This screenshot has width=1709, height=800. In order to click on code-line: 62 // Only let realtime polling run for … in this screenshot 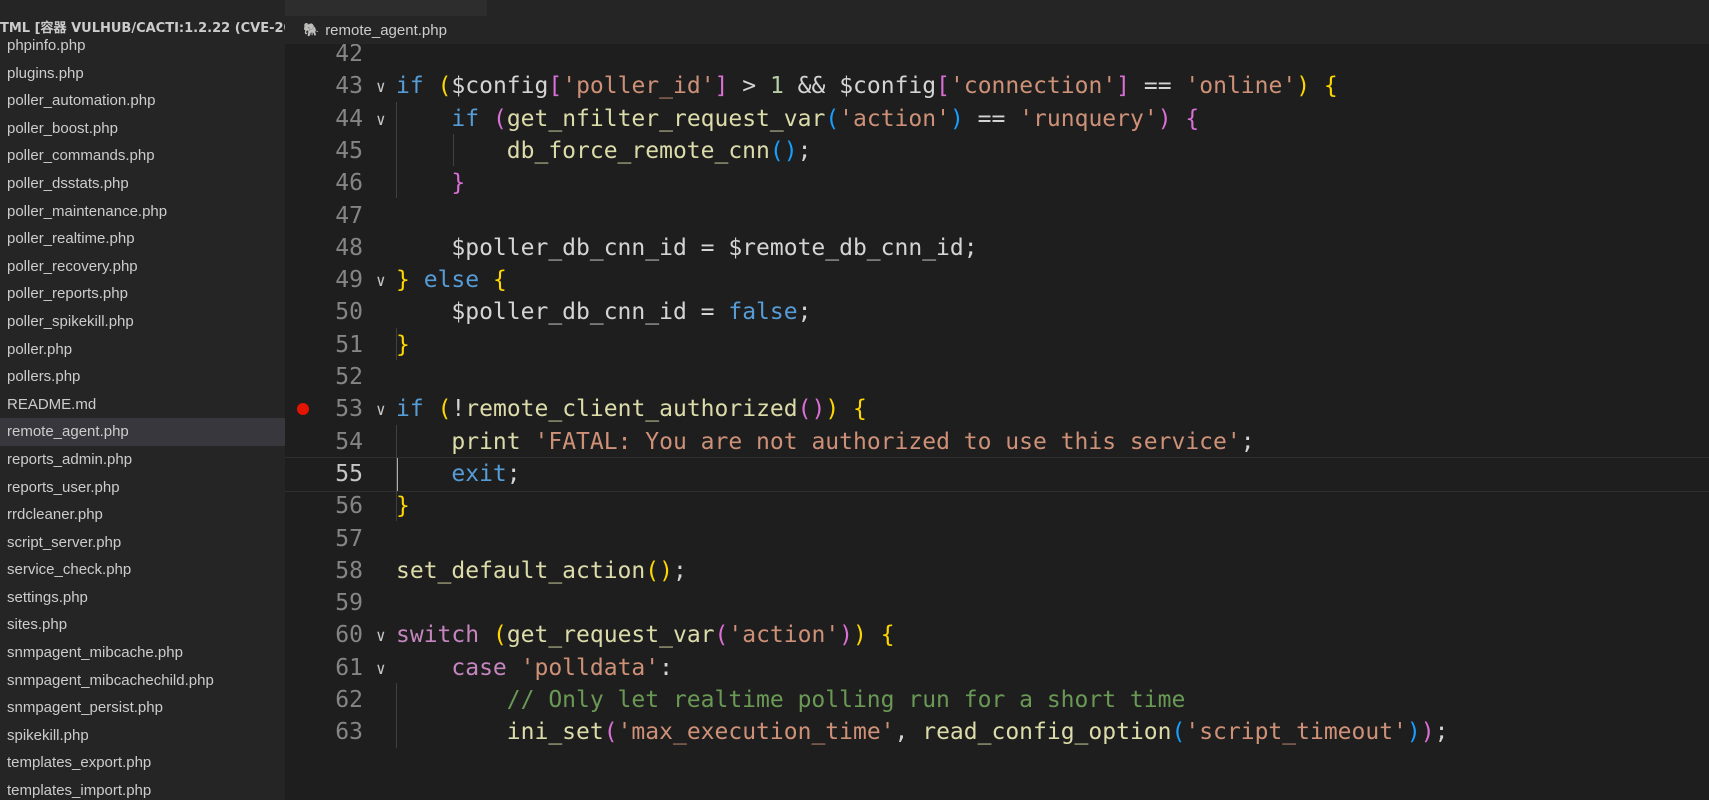, I will do `click(997, 700)`.